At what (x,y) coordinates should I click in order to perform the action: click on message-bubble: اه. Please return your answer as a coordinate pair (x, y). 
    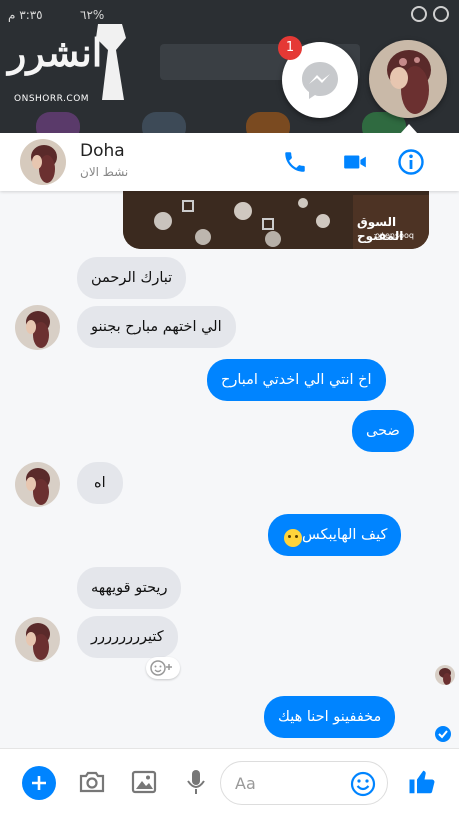
    Looking at the image, I should click on (100, 483).